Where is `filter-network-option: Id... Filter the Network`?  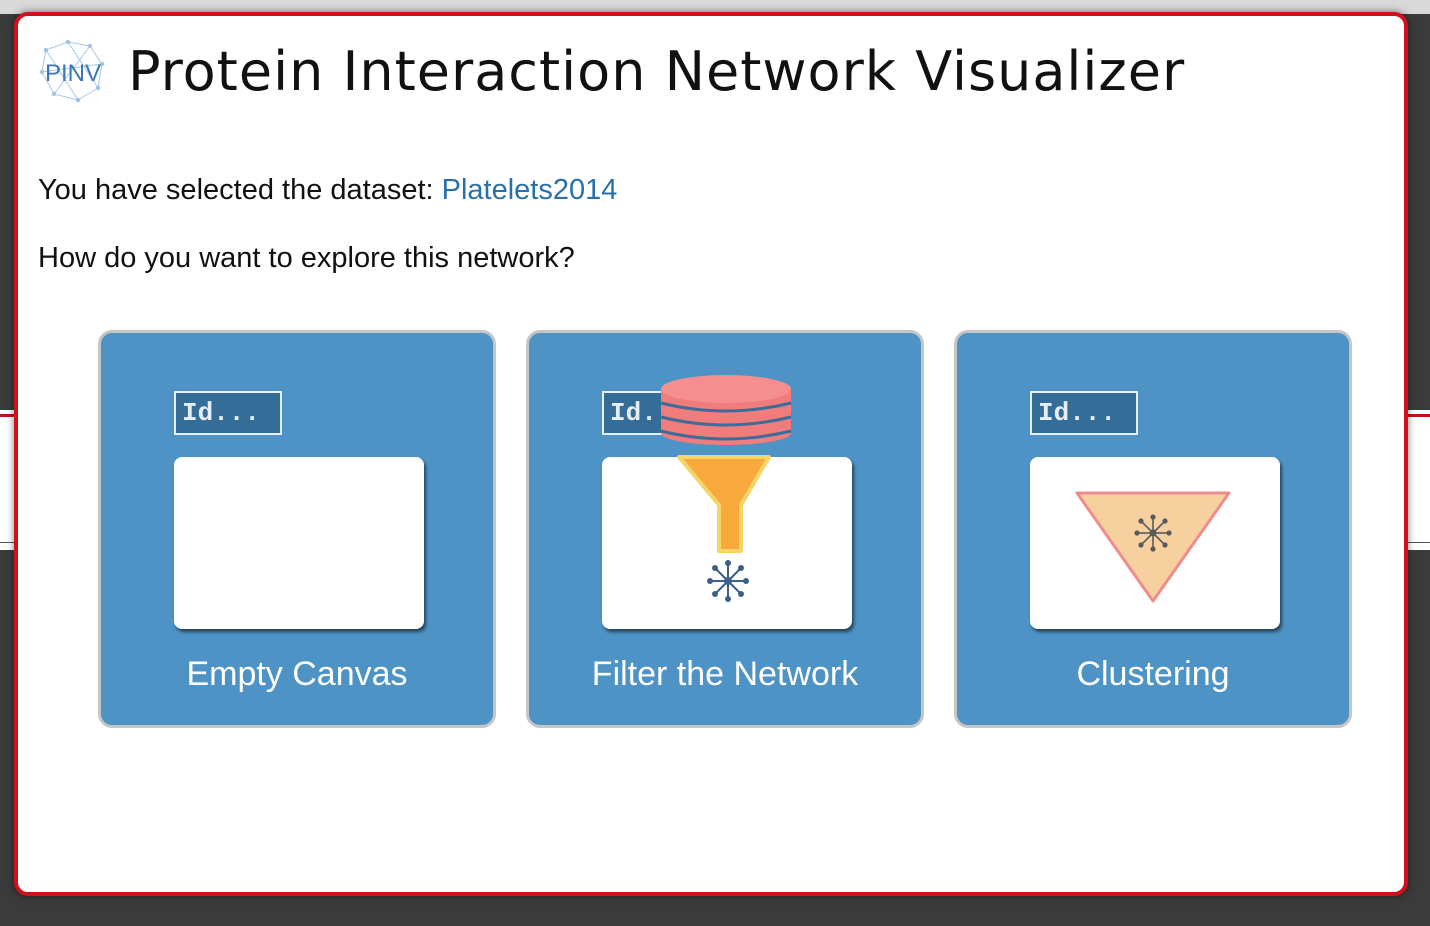 filter-network-option: Id... Filter the Network is located at coordinates (725, 529).